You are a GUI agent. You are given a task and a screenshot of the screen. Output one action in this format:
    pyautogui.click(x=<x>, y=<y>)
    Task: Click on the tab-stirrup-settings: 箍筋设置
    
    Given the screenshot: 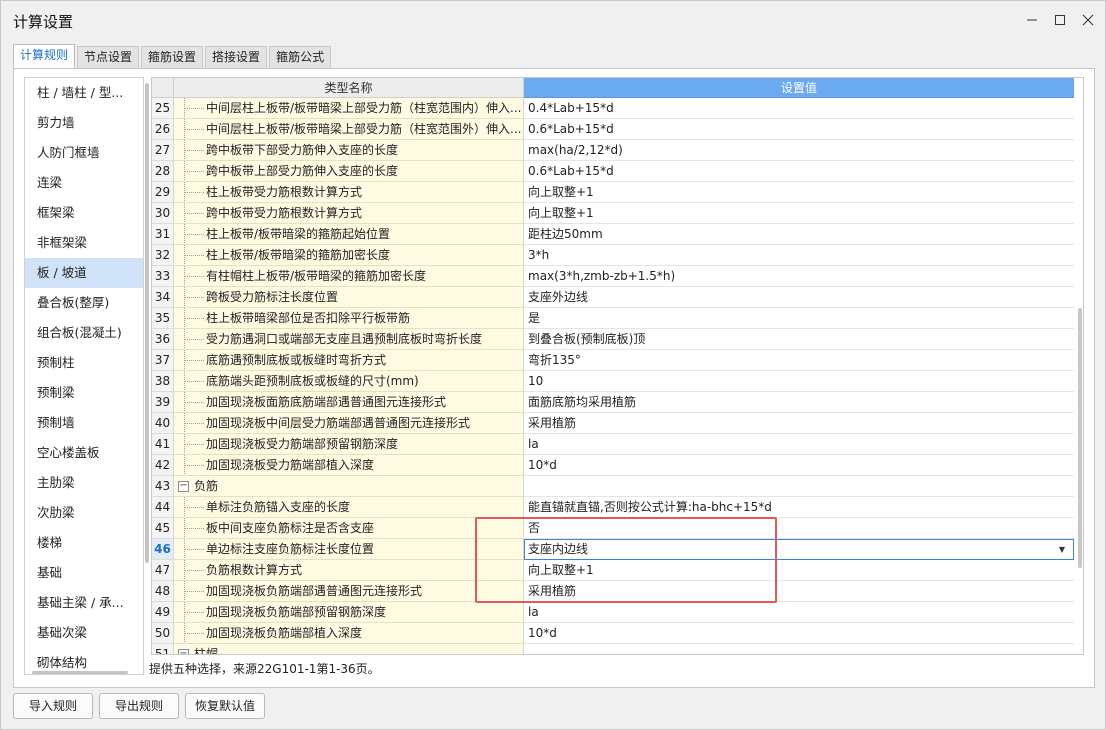 What is the action you would take?
    pyautogui.click(x=172, y=57)
    